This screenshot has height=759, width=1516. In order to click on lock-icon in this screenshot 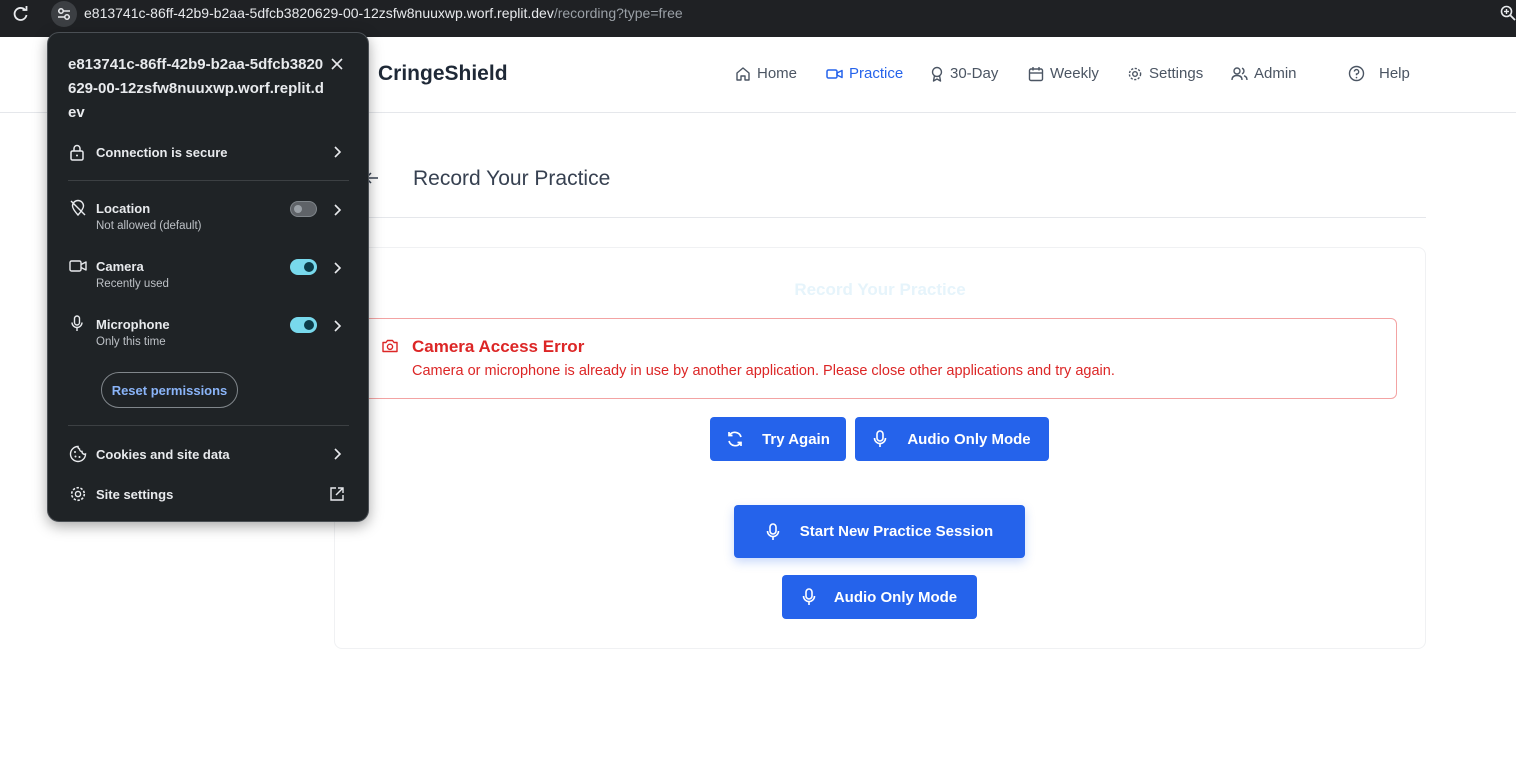, I will do `click(77, 152)`.